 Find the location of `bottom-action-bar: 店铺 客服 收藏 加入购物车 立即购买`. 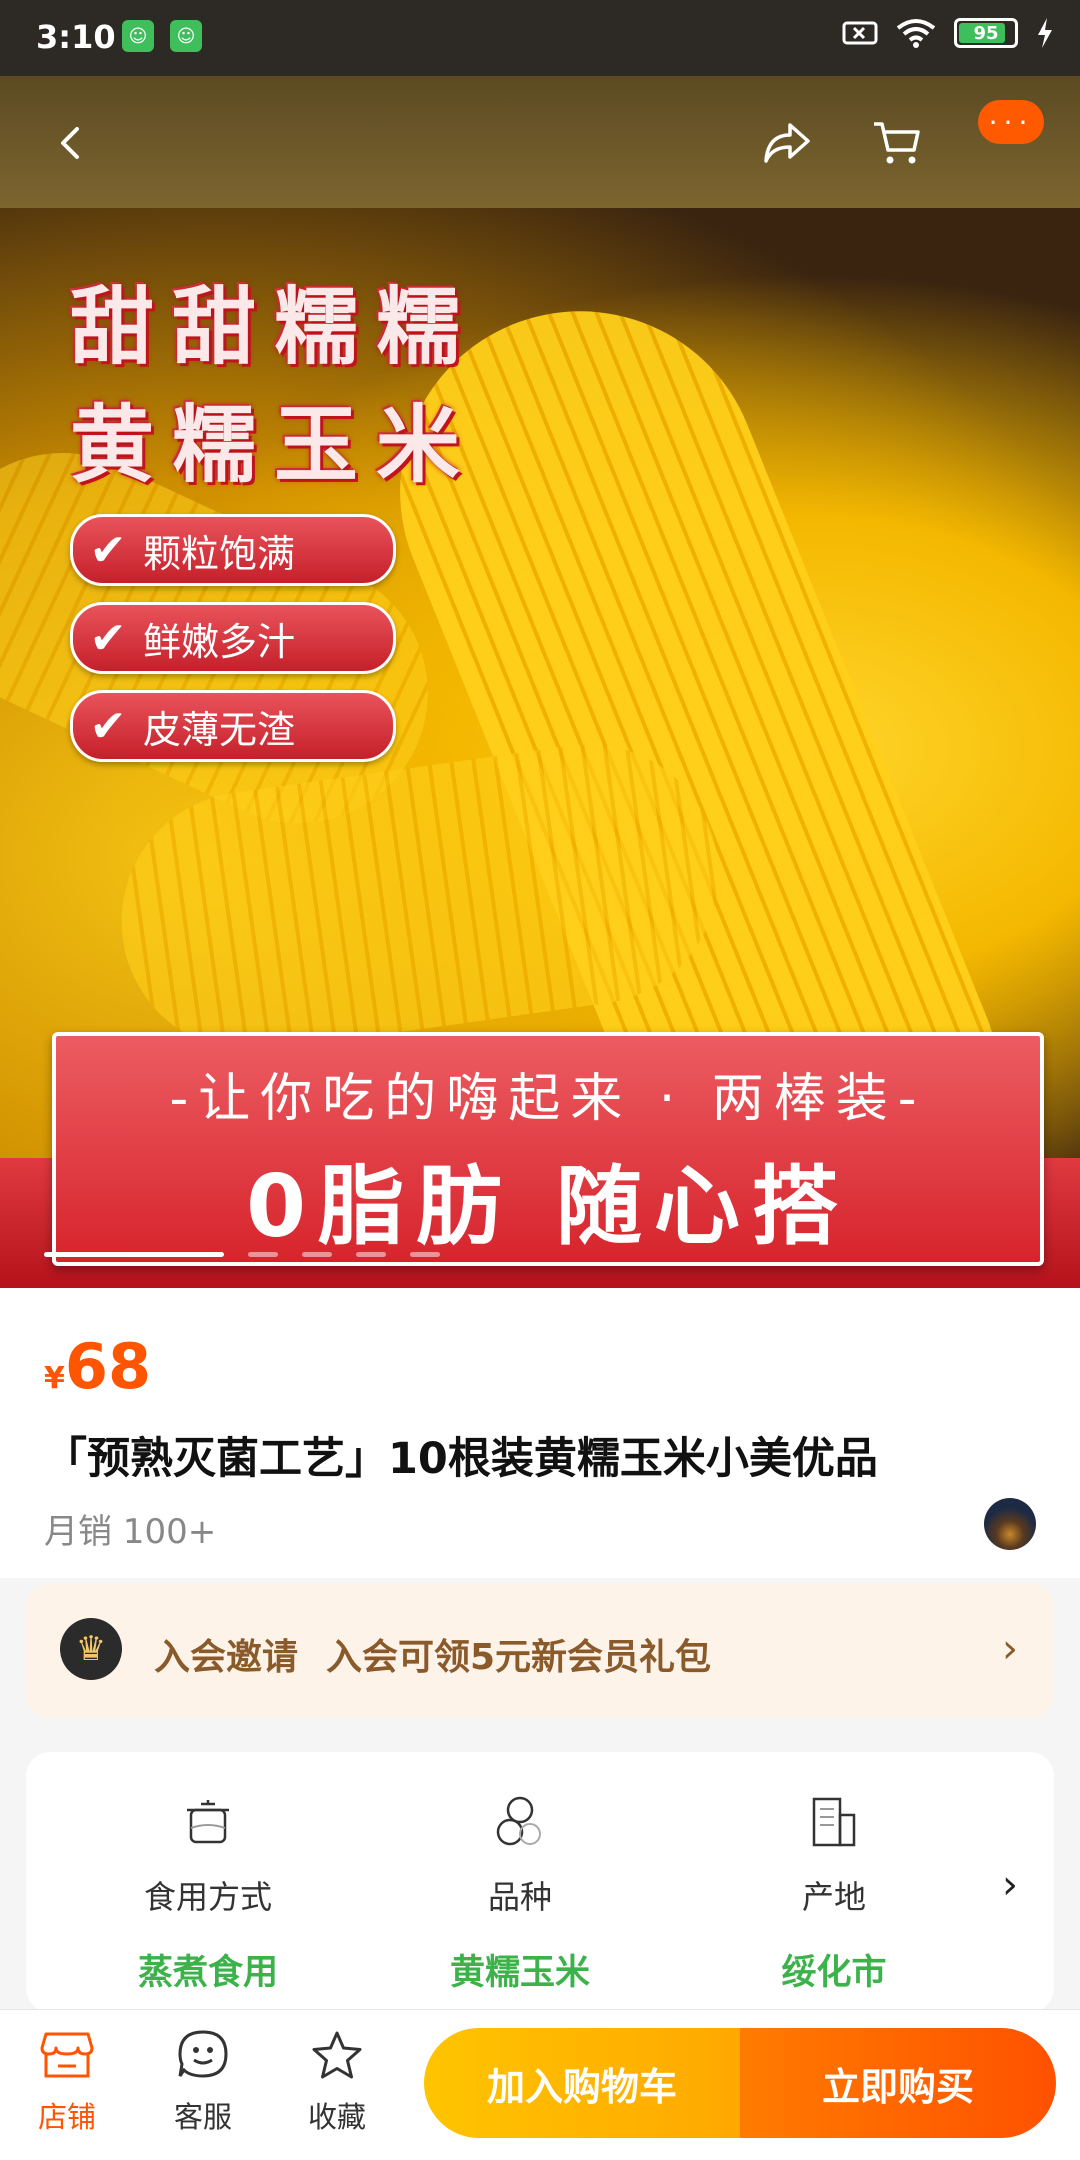

bottom-action-bar: 店铺 客服 收藏 加入购物车 立即购买 is located at coordinates (540, 2084).